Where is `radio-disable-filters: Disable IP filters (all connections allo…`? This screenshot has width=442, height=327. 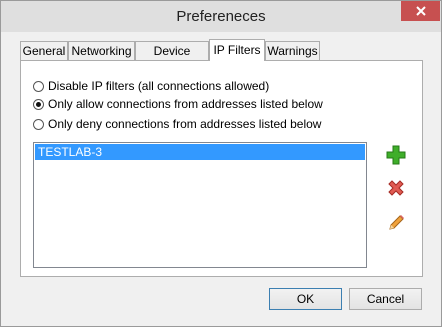
radio-disable-filters: Disable IP filters (all connections allo… is located at coordinates (151, 86).